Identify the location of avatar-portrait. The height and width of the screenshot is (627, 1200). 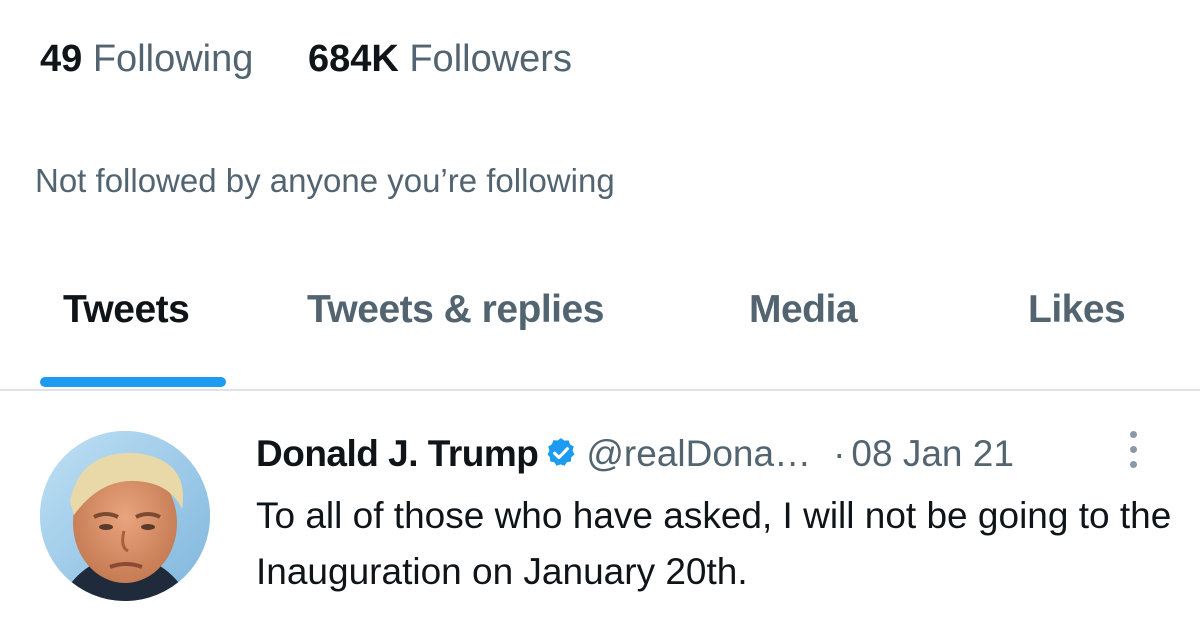
(125, 516).